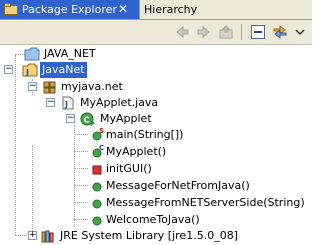 The height and width of the screenshot is (245, 320). Describe the element at coordinates (92, 86) in the screenshot. I see `tree-item-label: myjava.net` at that location.